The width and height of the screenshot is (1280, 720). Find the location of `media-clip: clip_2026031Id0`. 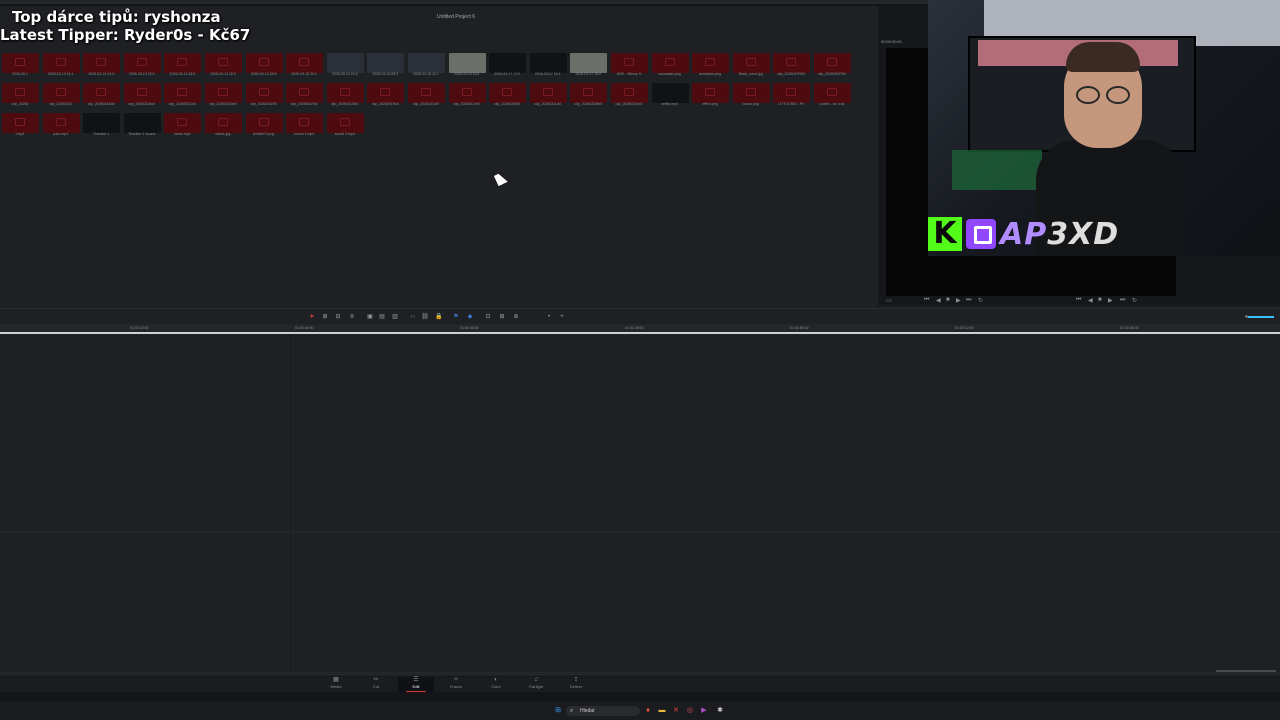

media-clip: clip_2026031Id0 is located at coordinates (426, 93).